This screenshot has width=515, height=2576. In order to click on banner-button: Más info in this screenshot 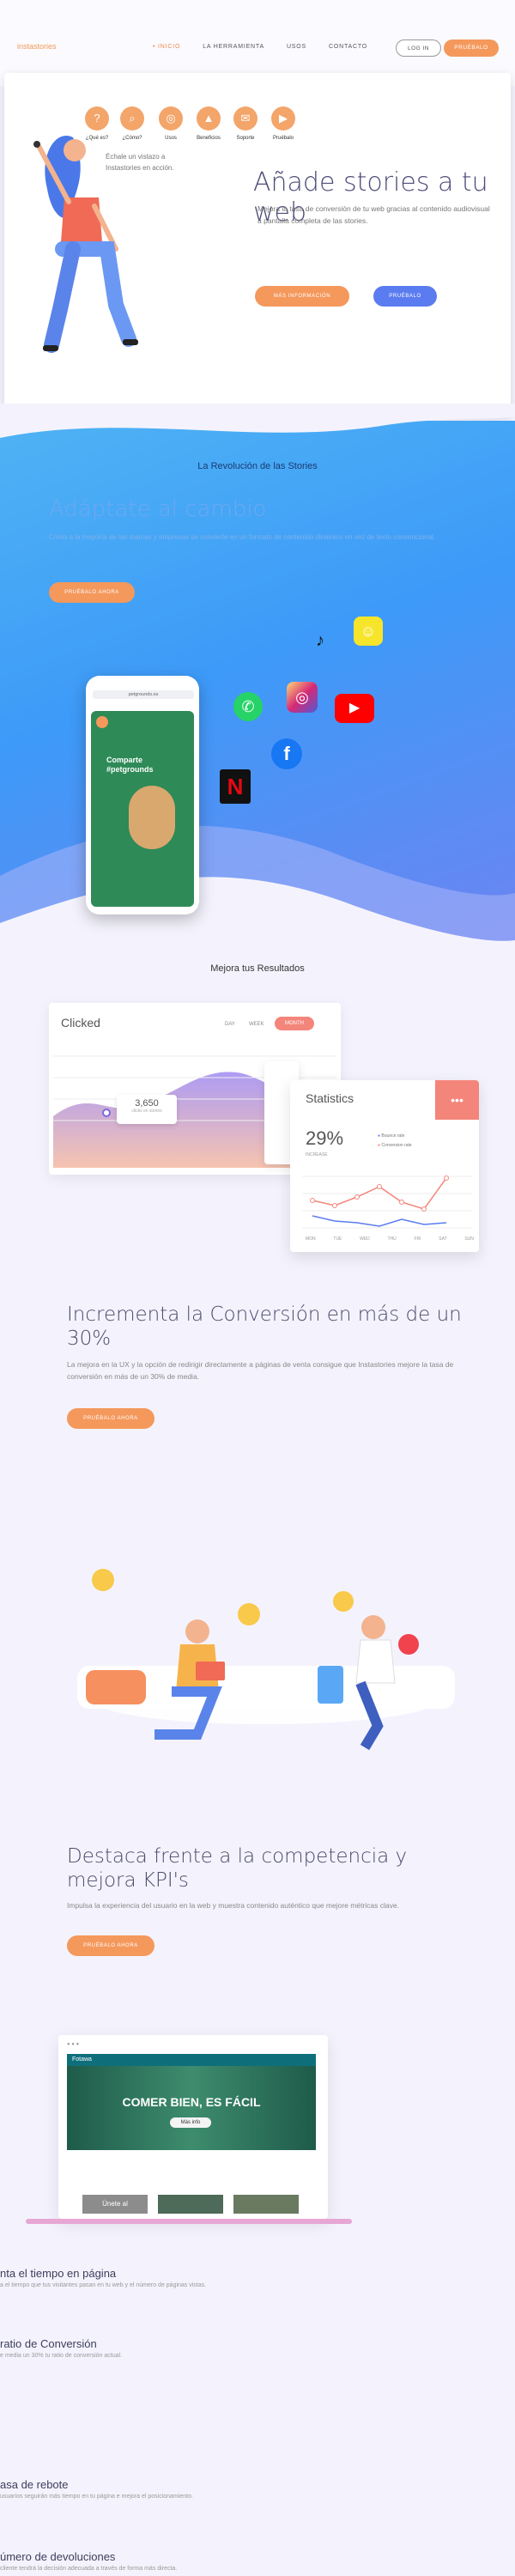, I will do `click(190, 2122)`.